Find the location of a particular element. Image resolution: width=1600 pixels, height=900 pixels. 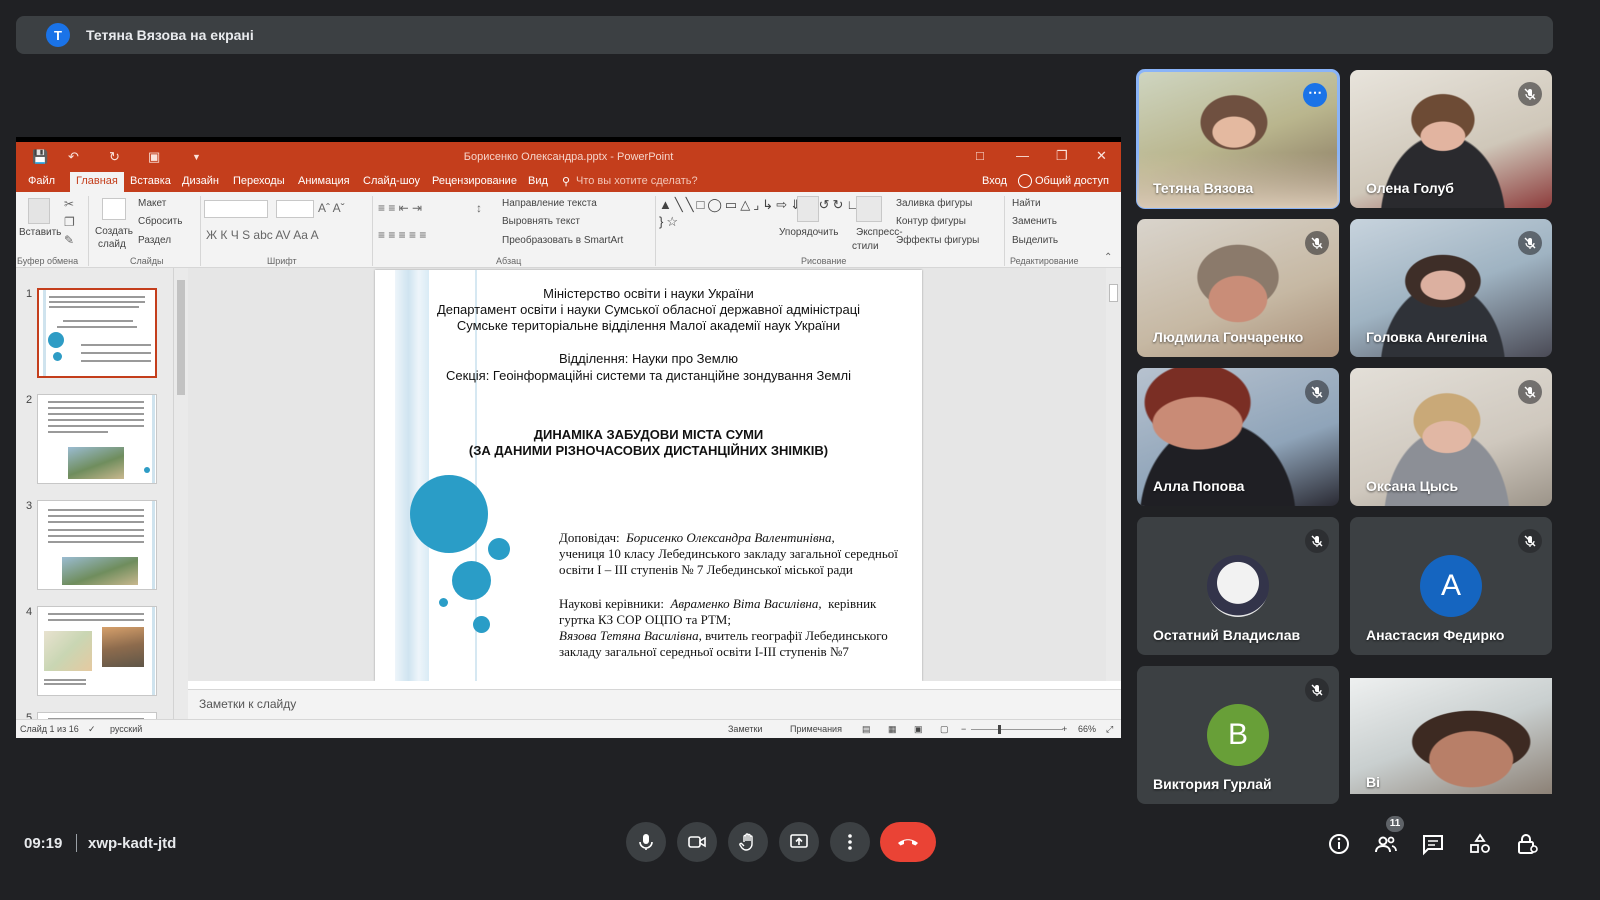

ribbon-display-icon: □ is located at coordinates (980, 155).